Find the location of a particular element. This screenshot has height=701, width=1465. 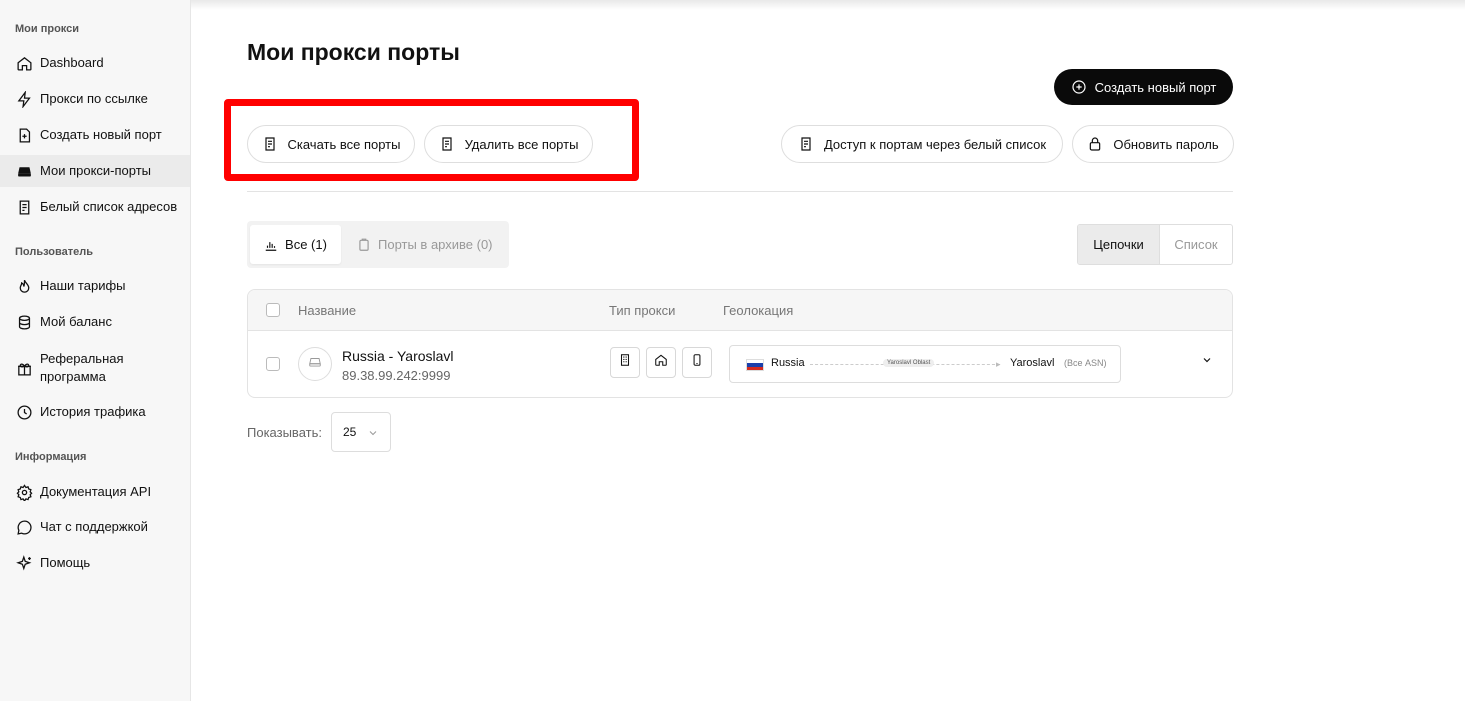

bar-chart-icon is located at coordinates (271, 245).